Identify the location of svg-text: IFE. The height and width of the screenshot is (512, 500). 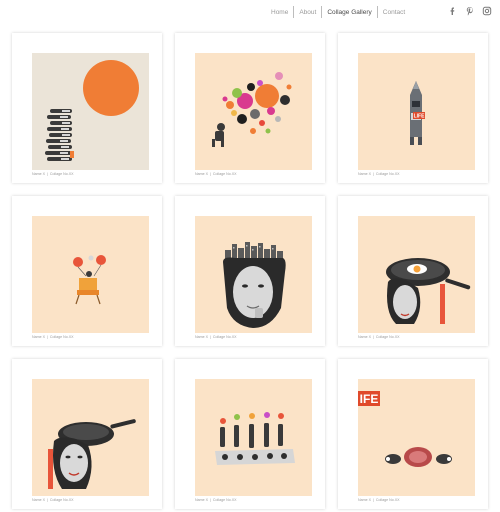
(369, 399).